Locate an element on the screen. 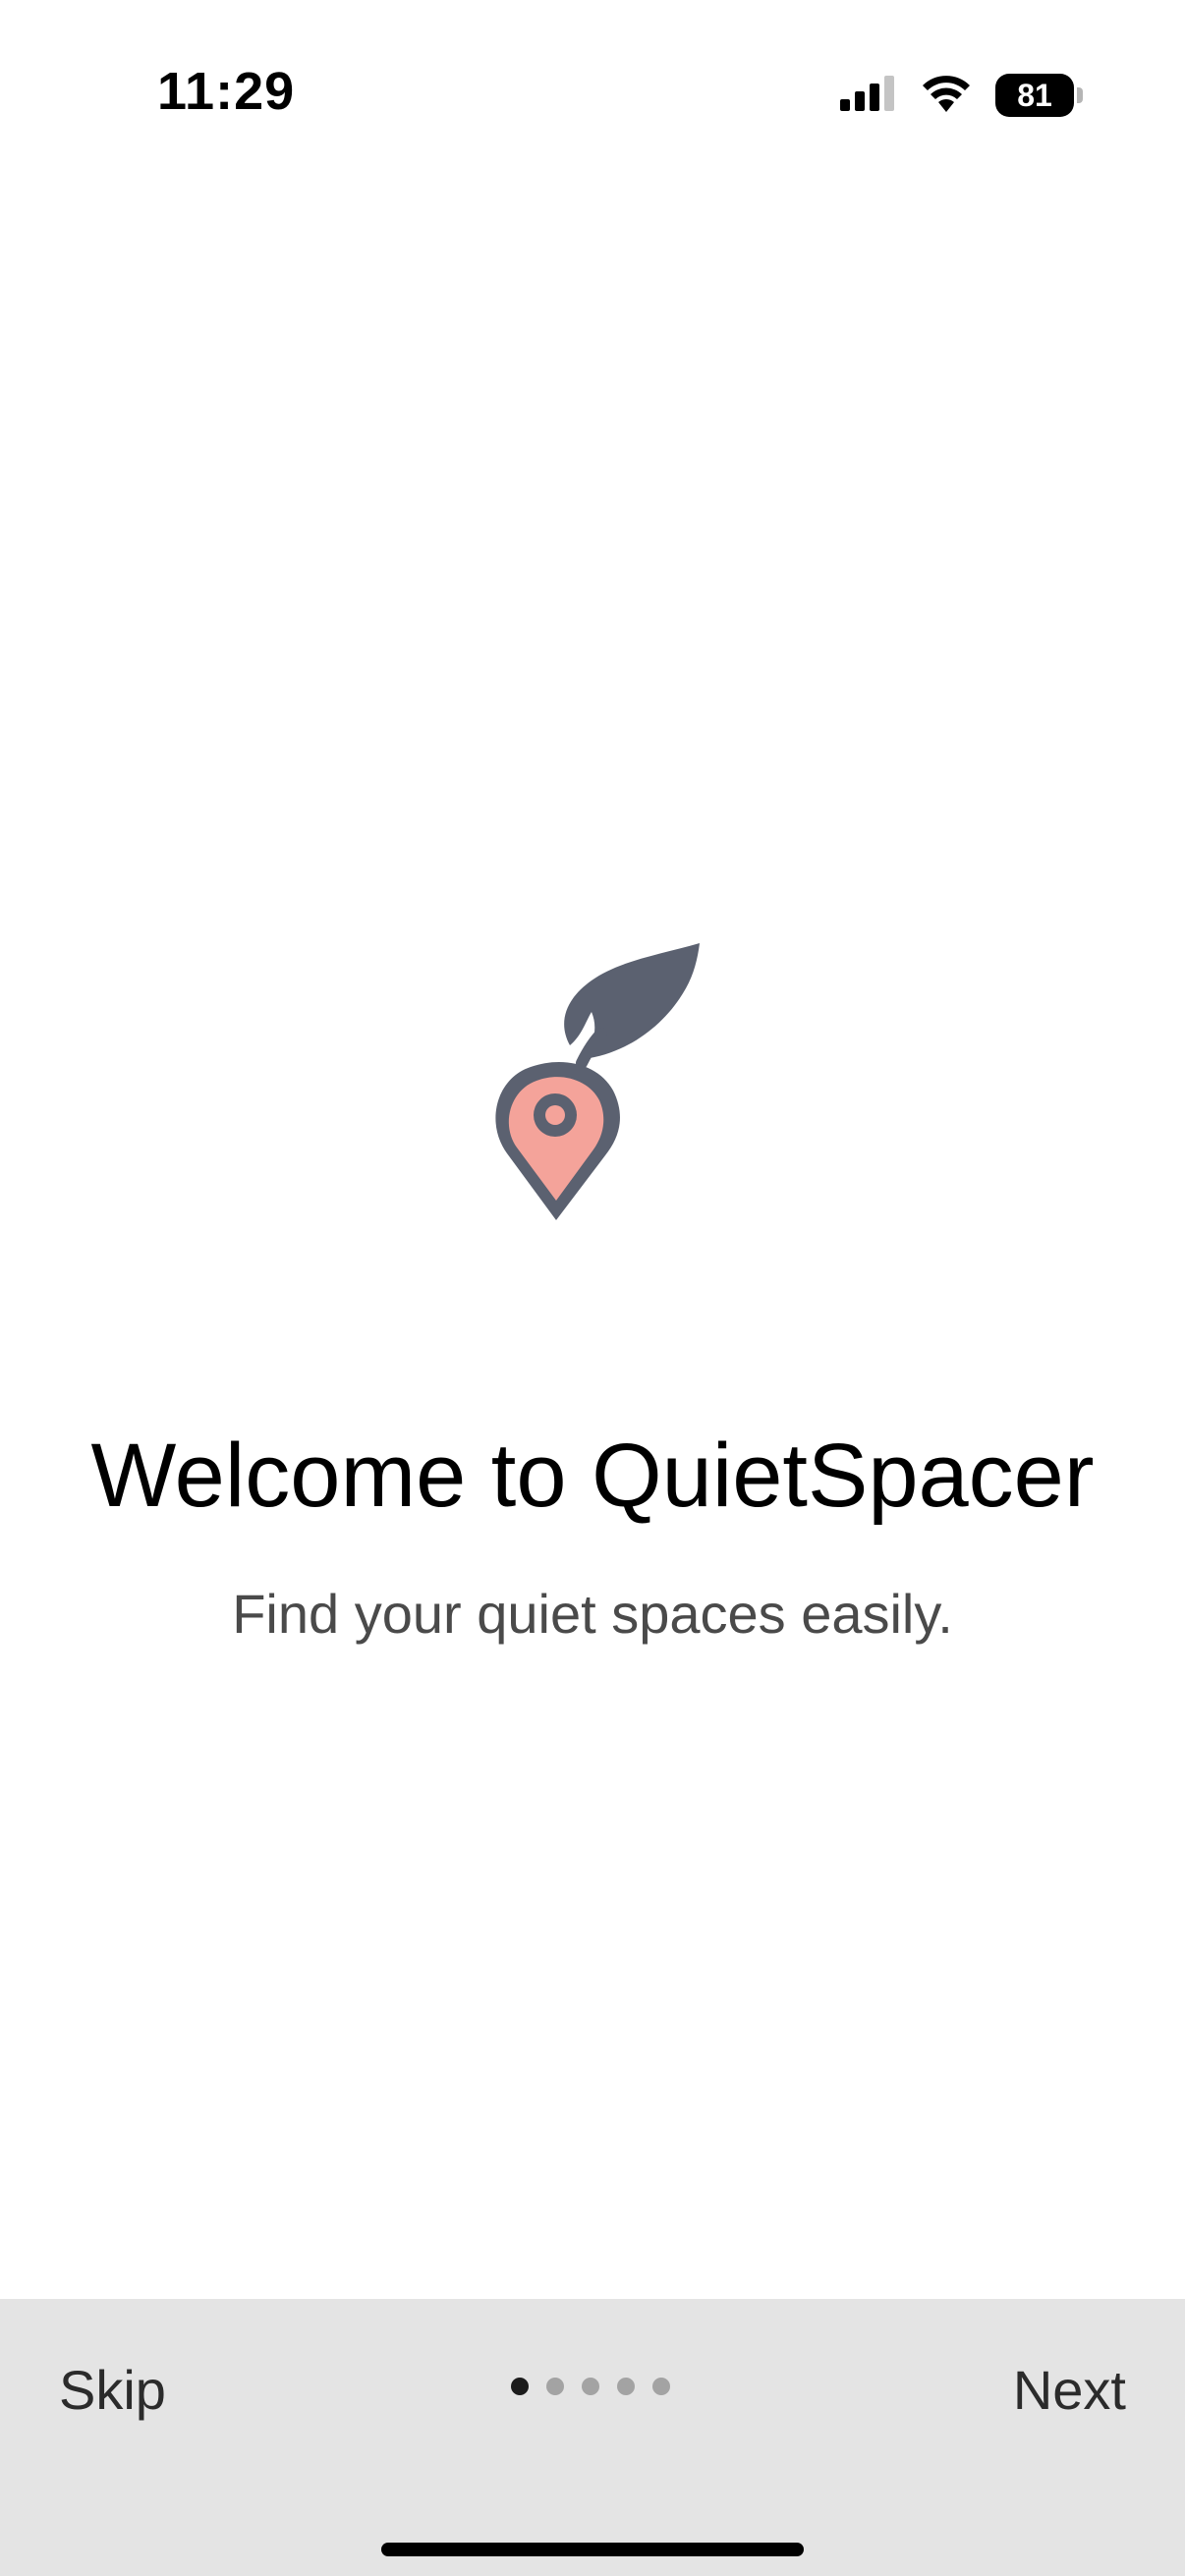  status-time: 11:29 is located at coordinates (227, 91).